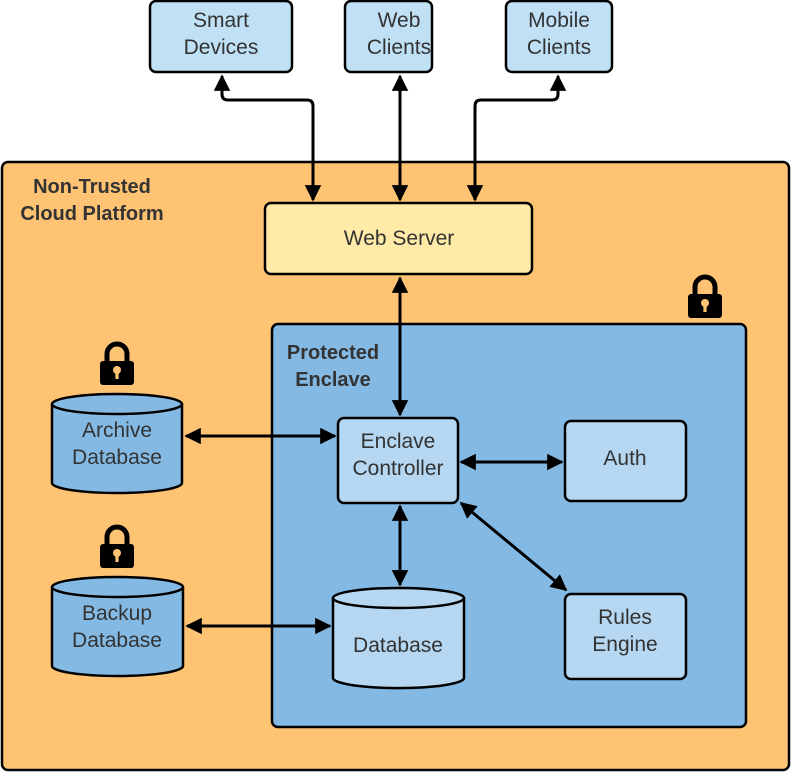  What do you see at coordinates (333, 380) in the screenshot?
I see `enclave-title-line2: Enclave` at bounding box center [333, 380].